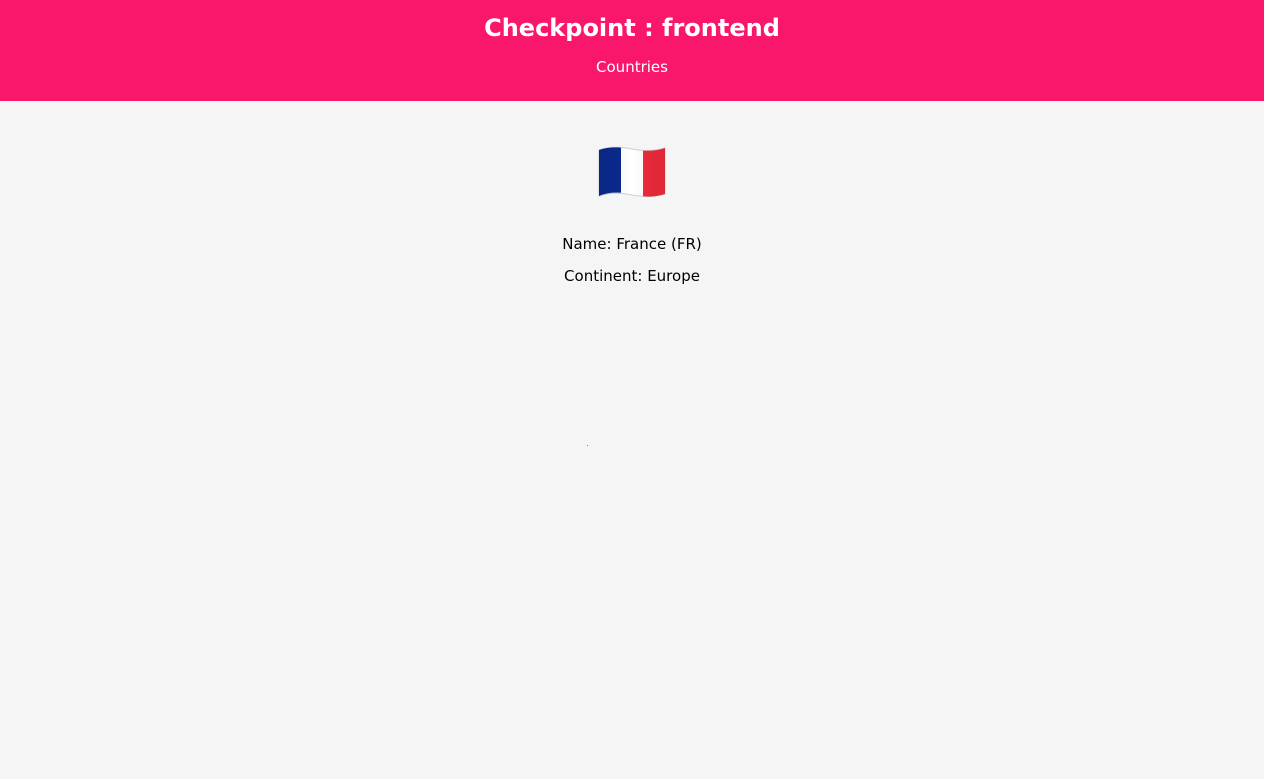  What do you see at coordinates (632, 276) in the screenshot?
I see `country-continent: Continent: Europe` at bounding box center [632, 276].